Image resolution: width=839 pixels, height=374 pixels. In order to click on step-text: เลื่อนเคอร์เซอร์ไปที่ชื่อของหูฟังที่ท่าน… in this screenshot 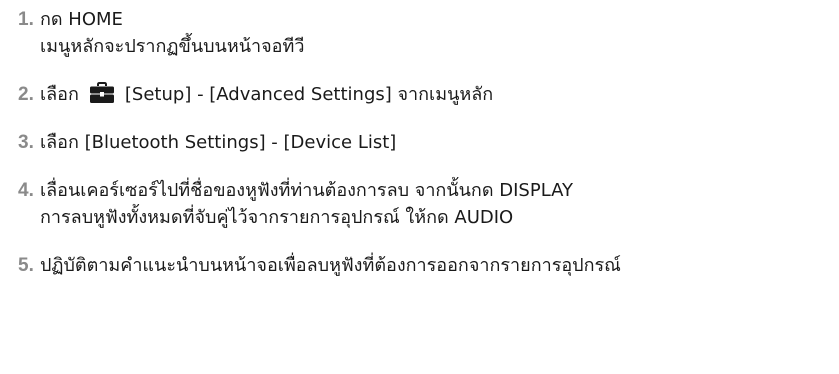, I will do `click(307, 190)`.